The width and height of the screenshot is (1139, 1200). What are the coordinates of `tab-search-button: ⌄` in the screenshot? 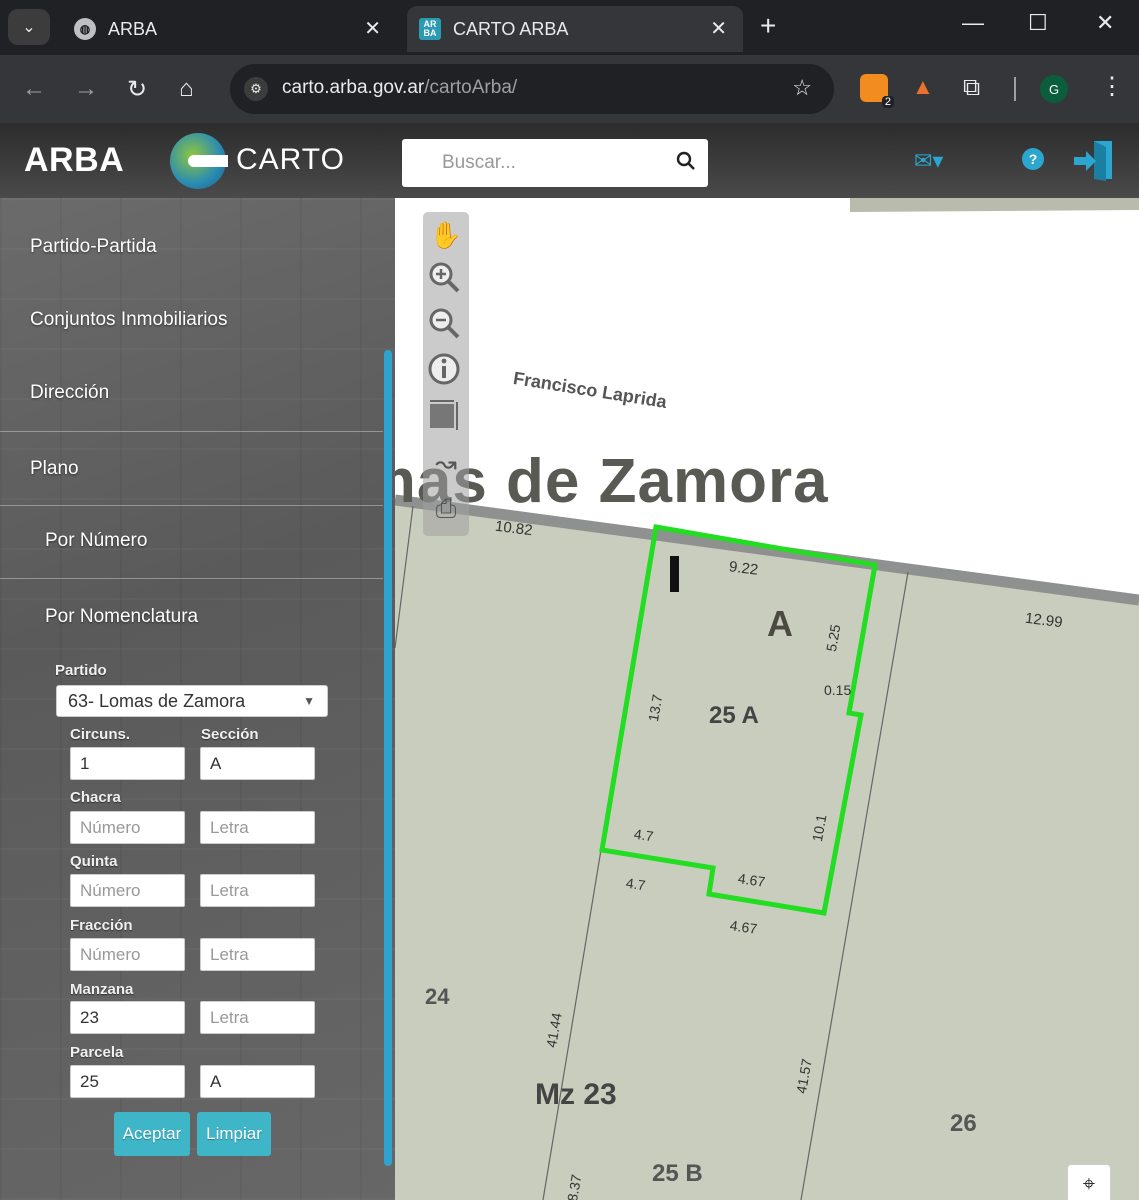 It's located at (29, 27).